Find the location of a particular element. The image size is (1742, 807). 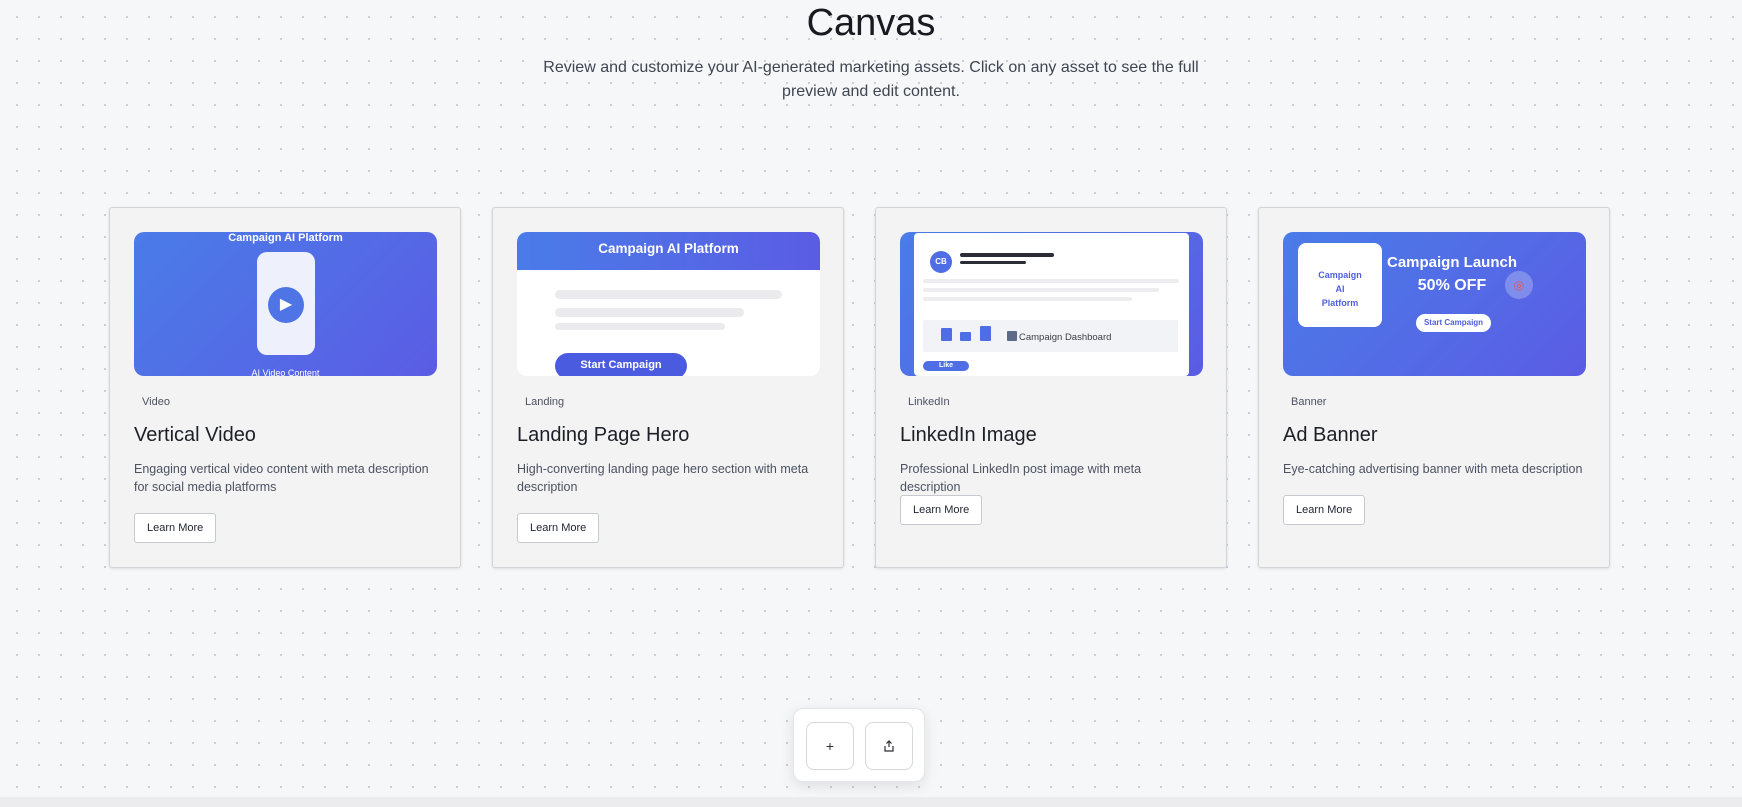

post-meta-line is located at coordinates (993, 262).